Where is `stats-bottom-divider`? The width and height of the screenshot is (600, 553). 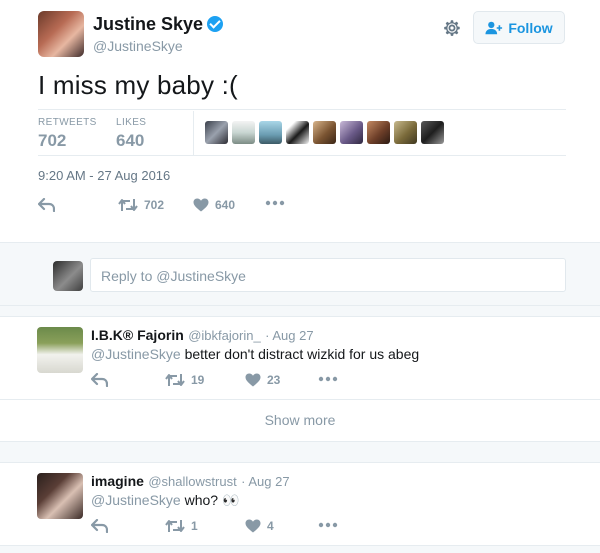
stats-bottom-divider is located at coordinates (302, 155).